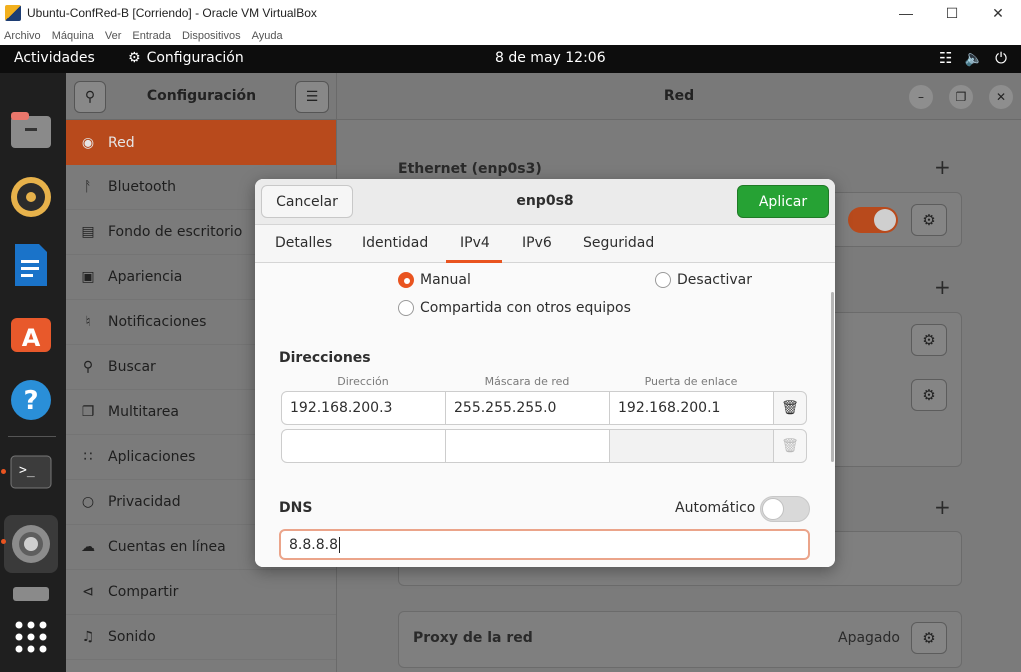 This screenshot has height=672, width=1021. What do you see at coordinates (33, 372) in the screenshot?
I see `dock: A ? >_` at bounding box center [33, 372].